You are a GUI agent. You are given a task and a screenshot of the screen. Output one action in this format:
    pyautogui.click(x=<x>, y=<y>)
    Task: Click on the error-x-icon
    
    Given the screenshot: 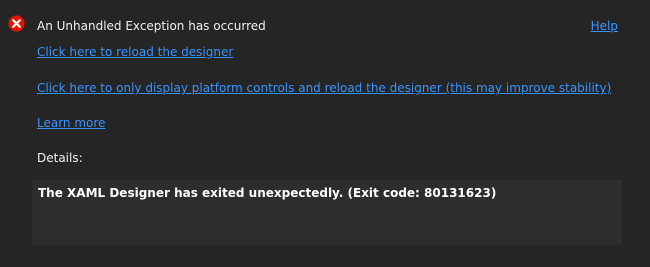 What is the action you would take?
    pyautogui.click(x=16, y=23)
    